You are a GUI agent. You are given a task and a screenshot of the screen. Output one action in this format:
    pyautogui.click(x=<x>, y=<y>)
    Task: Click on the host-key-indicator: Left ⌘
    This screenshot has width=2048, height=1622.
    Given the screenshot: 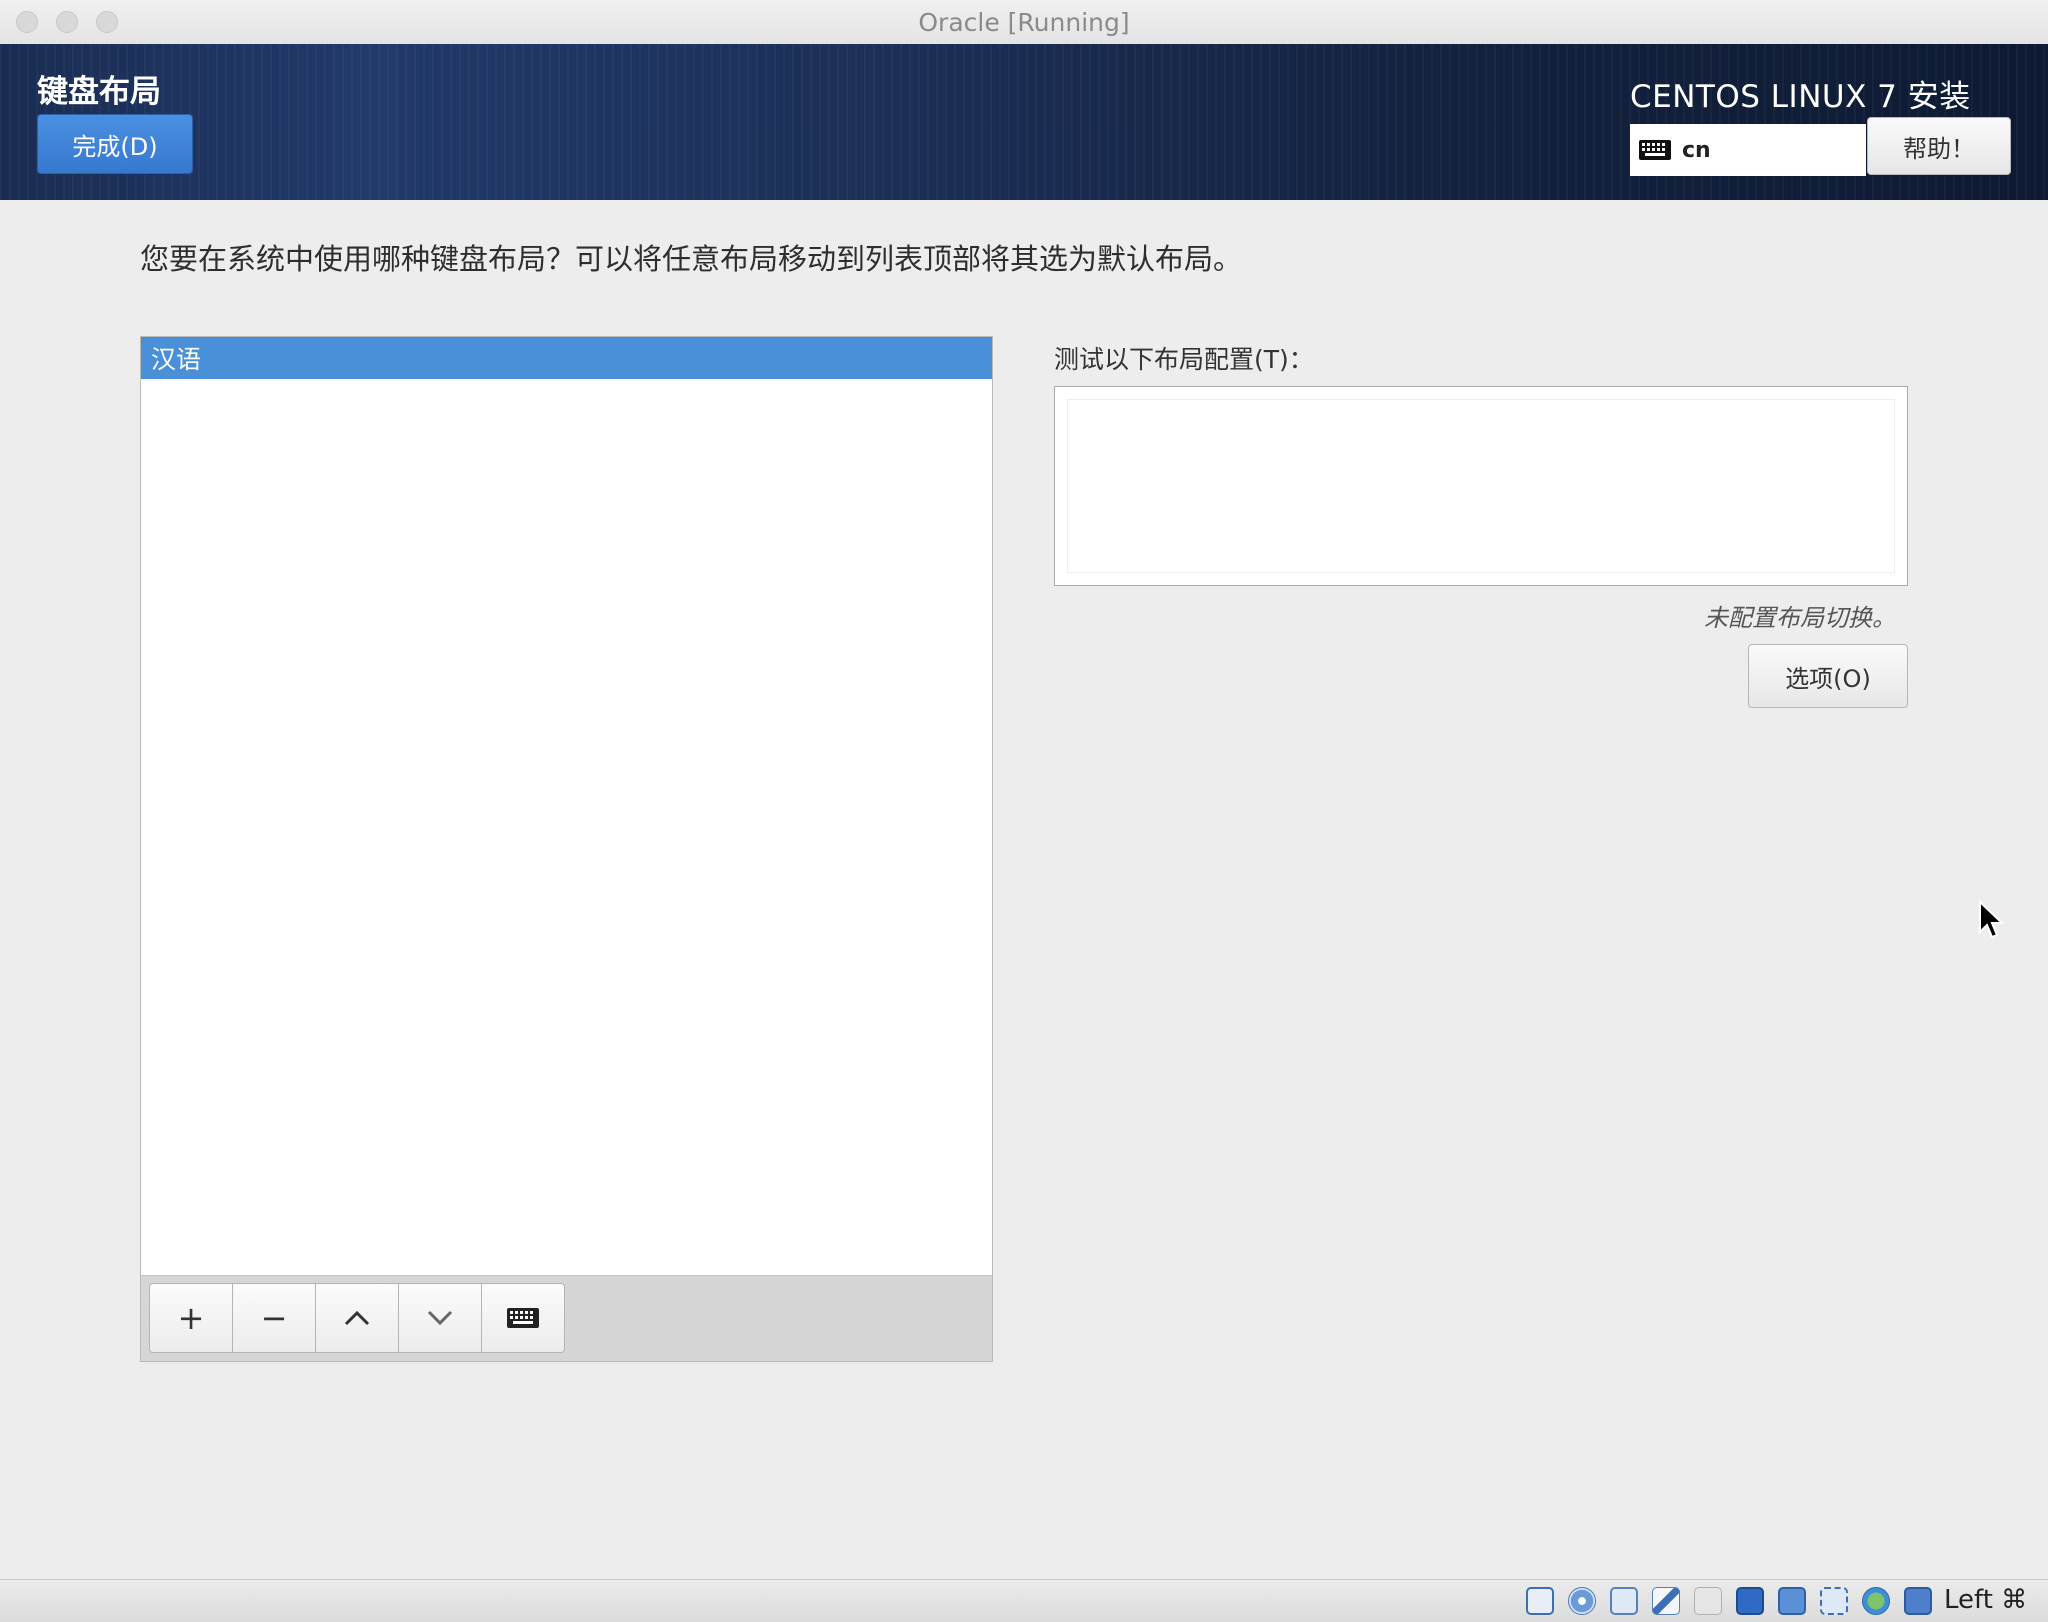 What is the action you would take?
    pyautogui.click(x=1986, y=1600)
    